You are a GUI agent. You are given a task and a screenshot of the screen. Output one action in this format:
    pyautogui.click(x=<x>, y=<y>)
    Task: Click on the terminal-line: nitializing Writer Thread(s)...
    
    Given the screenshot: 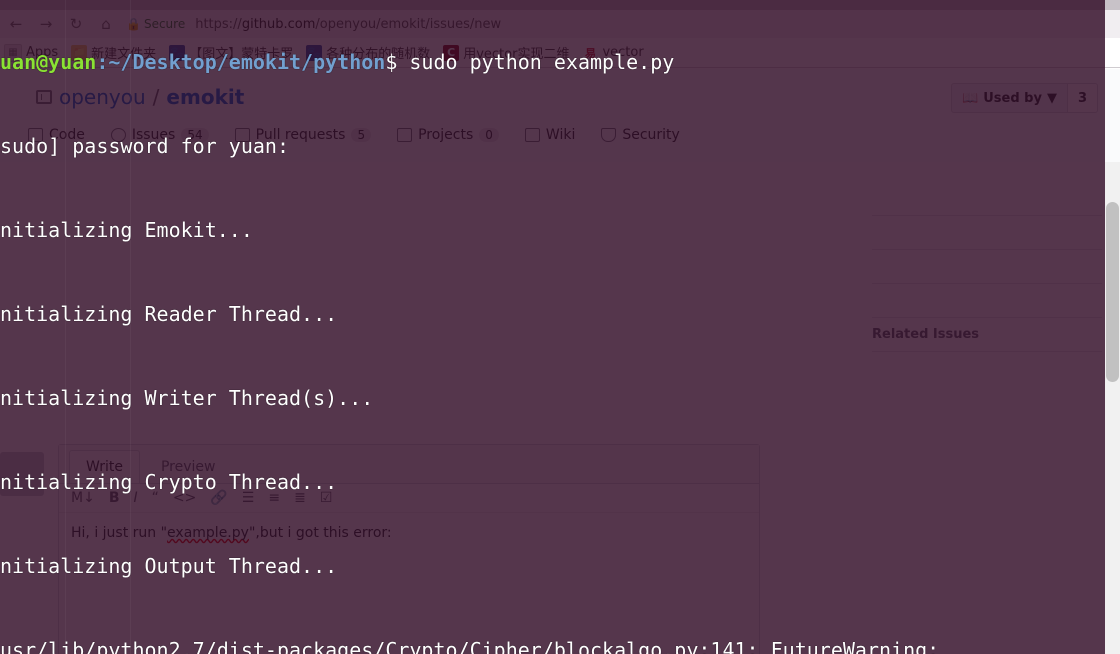 What is the action you would take?
    pyautogui.click(x=187, y=398)
    